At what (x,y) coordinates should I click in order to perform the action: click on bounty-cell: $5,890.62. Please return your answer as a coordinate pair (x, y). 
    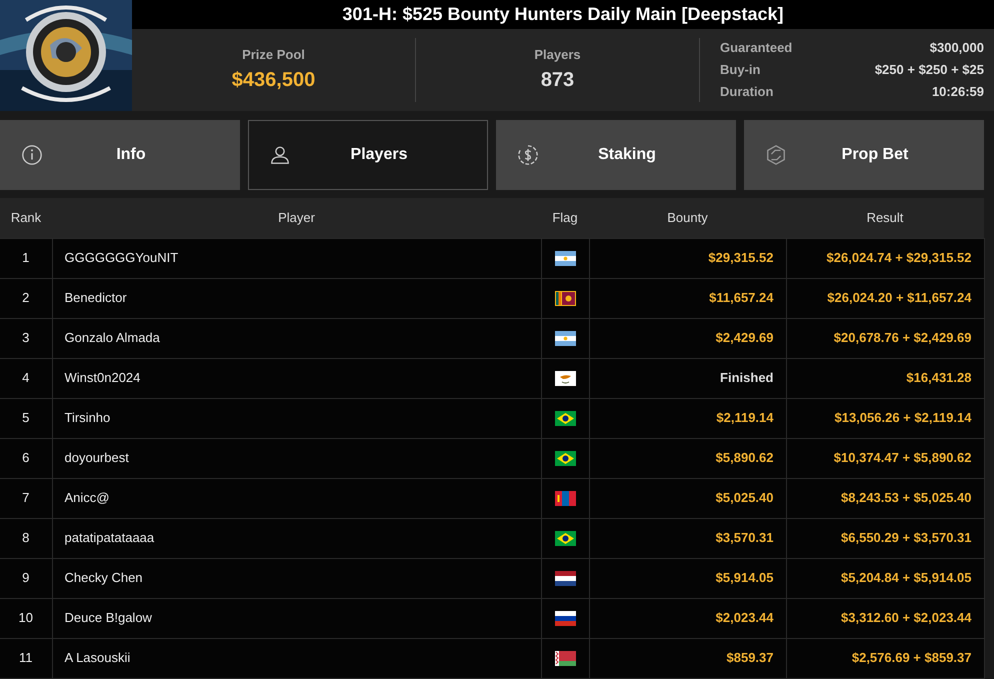
    Looking at the image, I should click on (687, 458).